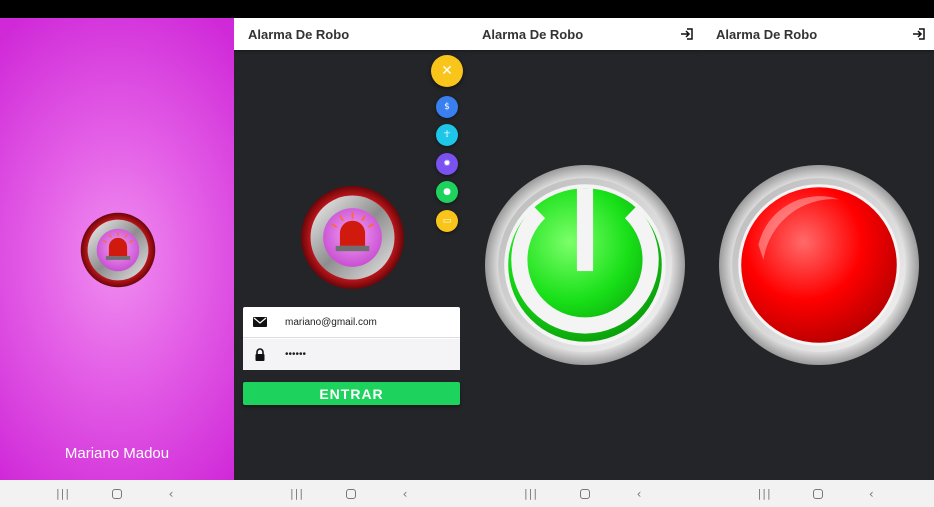  I want to click on email-row, so click(351, 322).